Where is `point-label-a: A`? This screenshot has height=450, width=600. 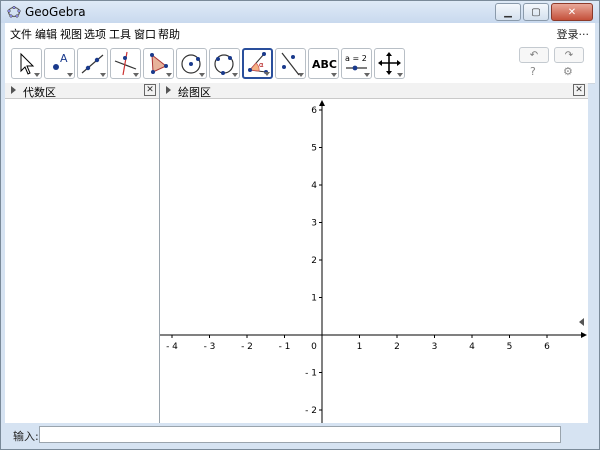
point-label-a: A is located at coordinates (64, 58).